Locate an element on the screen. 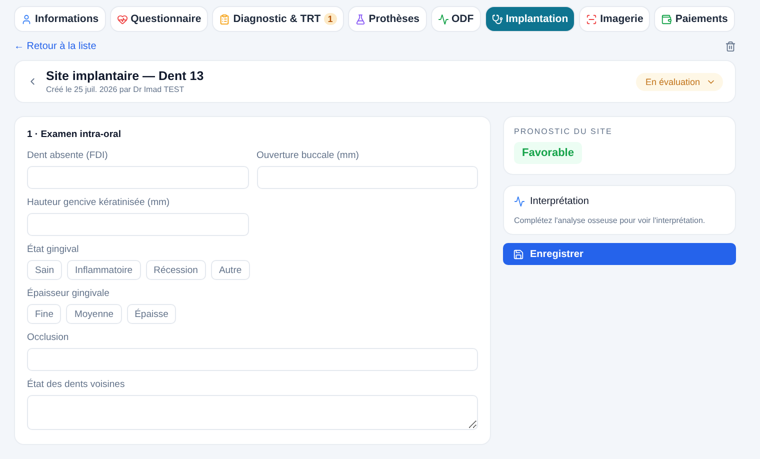 The width and height of the screenshot is (760, 459). field-label: État gingival is located at coordinates (53, 249).